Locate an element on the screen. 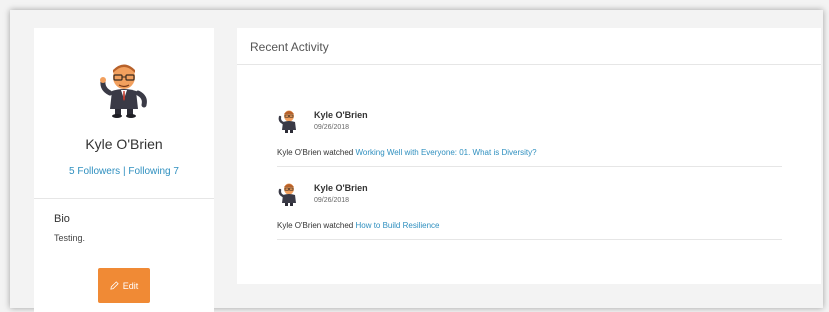 The height and width of the screenshot is (312, 829). panel-title: Recent Activity is located at coordinates (289, 47).